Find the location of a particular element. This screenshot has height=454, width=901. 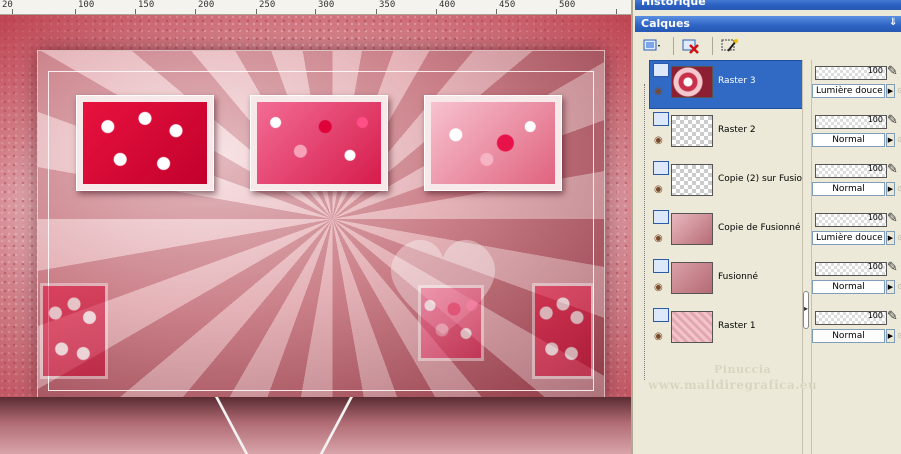

layer-row-raster-1: ◉ Raster 1 is located at coordinates (728, 329).